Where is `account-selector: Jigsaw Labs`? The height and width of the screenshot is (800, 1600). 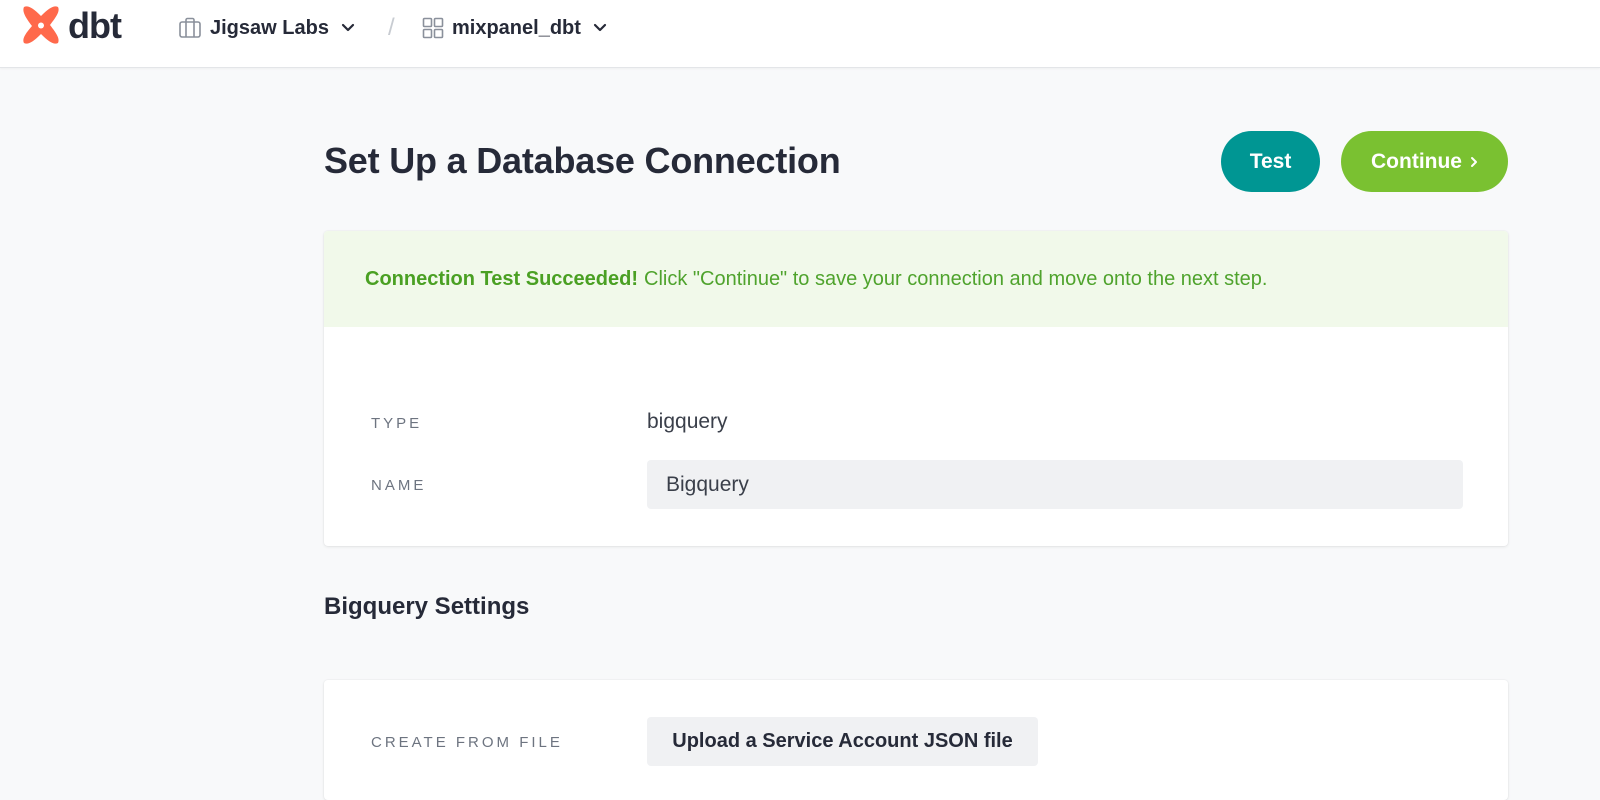 account-selector: Jigsaw Labs is located at coordinates (266, 28).